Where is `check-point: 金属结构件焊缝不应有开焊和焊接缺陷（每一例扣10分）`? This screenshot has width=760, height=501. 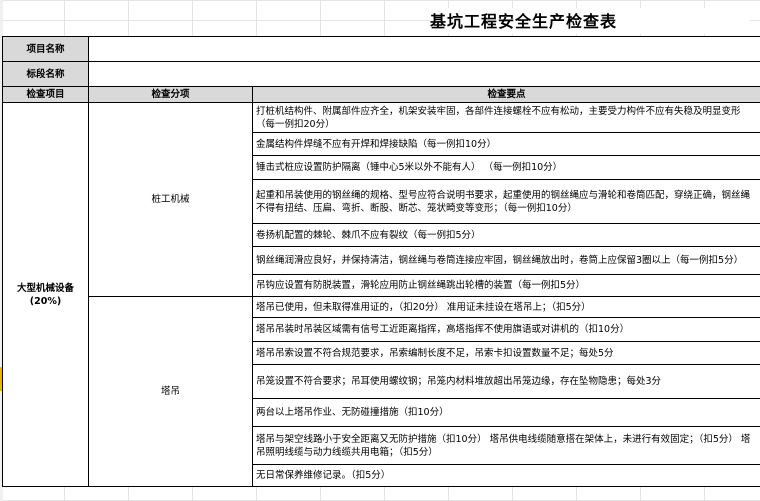
check-point: 金属结构件焊缝不应有开焊和焊接缺陷（每一例扣10分） is located at coordinates (506, 144).